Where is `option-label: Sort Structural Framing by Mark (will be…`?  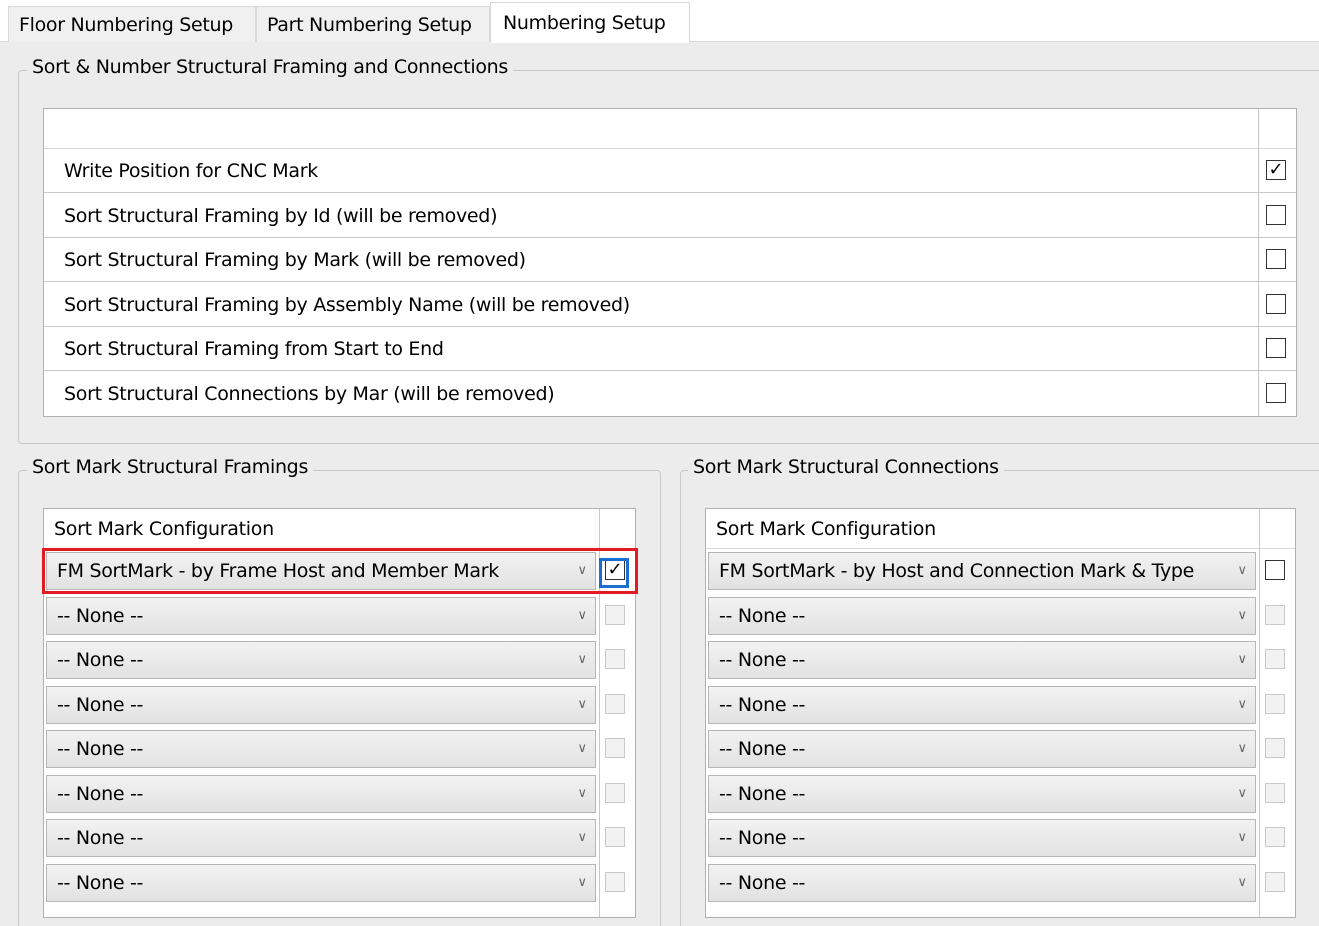
option-label: Sort Structural Framing by Mark (will be… is located at coordinates (295, 260).